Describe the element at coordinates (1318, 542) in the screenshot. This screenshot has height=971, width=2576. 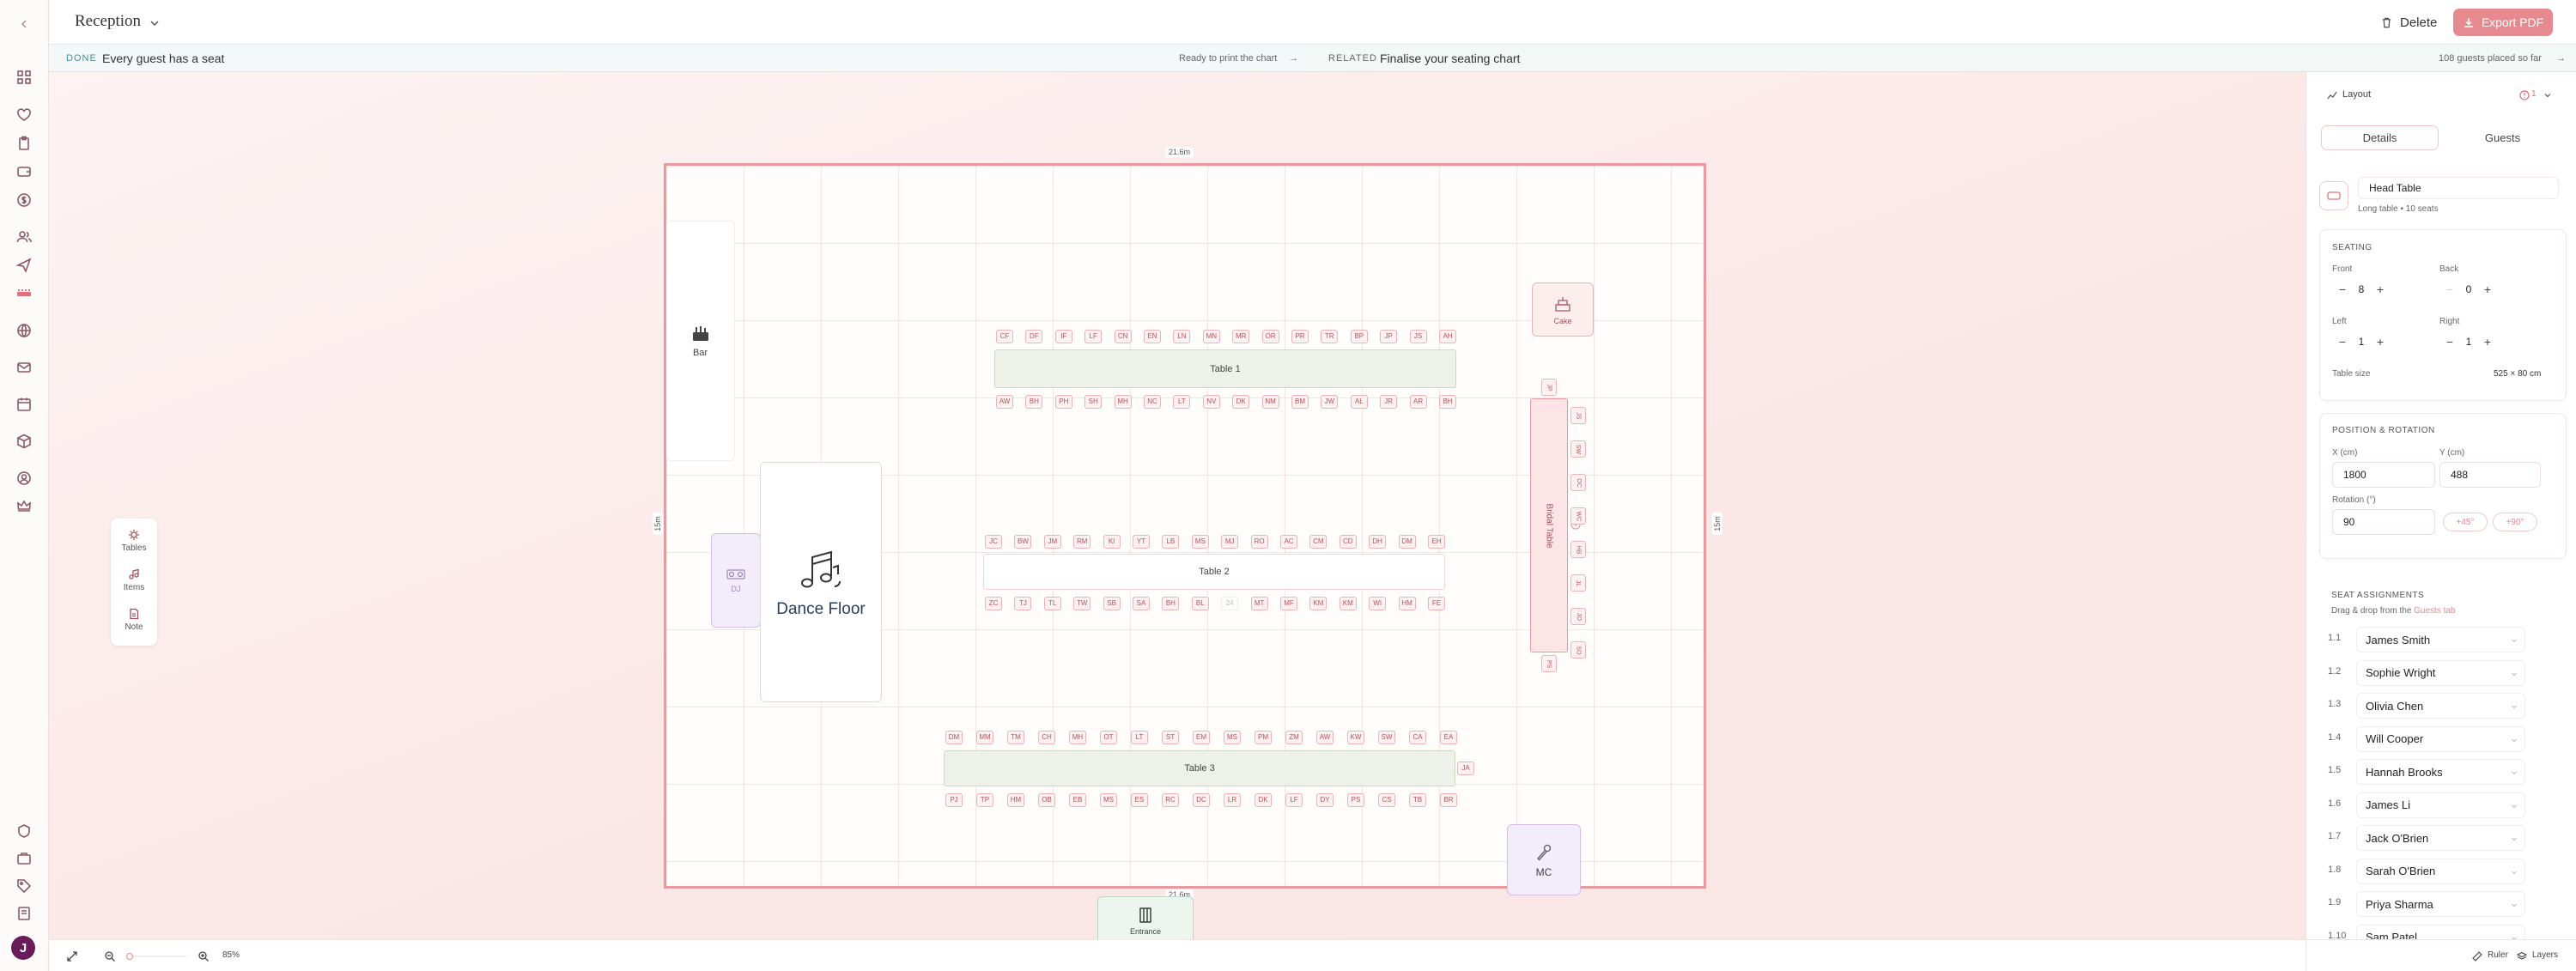
I see `seat: CM` at that location.